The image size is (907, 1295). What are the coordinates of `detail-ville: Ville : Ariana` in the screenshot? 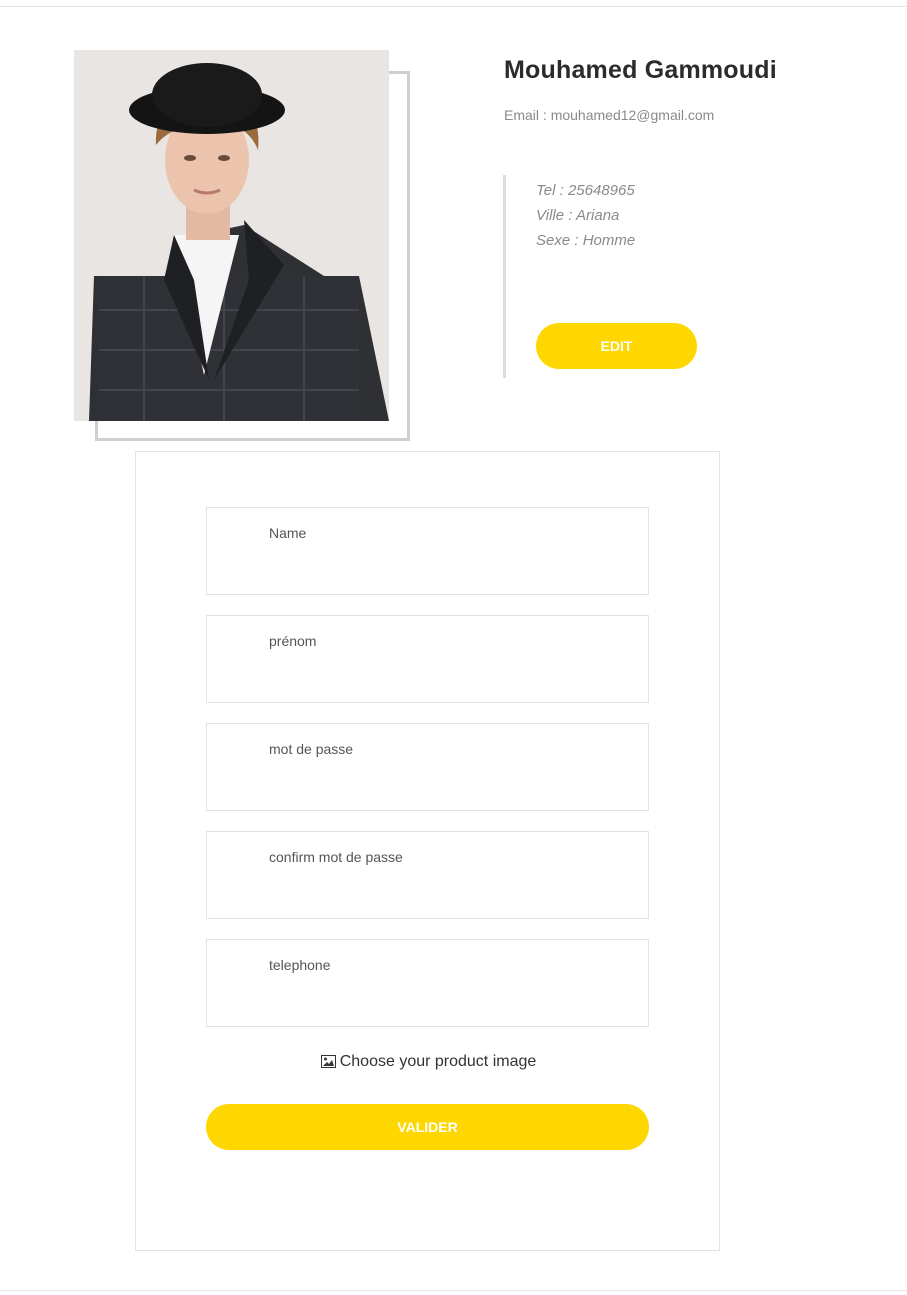 It's located at (578, 215).